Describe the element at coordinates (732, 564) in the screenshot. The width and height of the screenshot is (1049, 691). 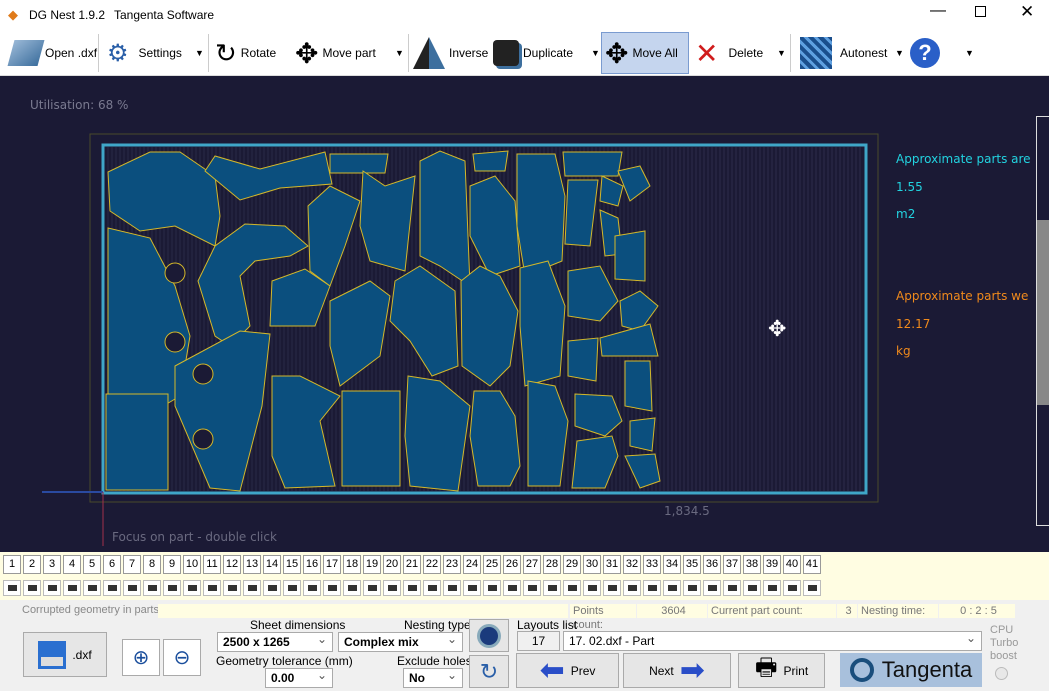
I see `layout-tab: 37` at that location.